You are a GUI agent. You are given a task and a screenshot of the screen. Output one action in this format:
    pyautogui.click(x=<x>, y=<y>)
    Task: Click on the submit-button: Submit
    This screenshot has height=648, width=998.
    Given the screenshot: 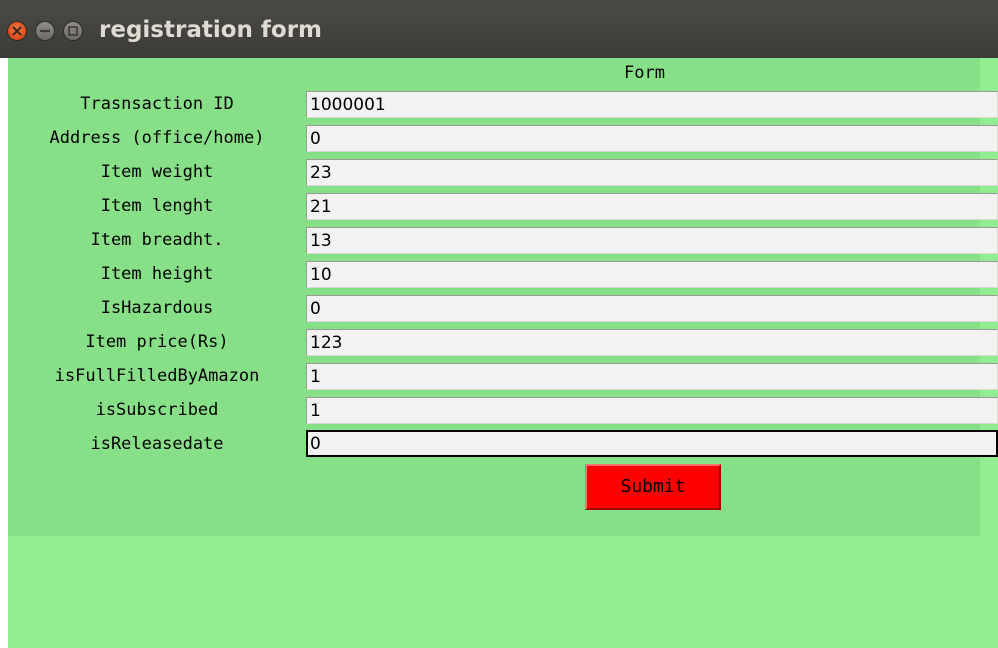 What is the action you would take?
    pyautogui.click(x=653, y=487)
    